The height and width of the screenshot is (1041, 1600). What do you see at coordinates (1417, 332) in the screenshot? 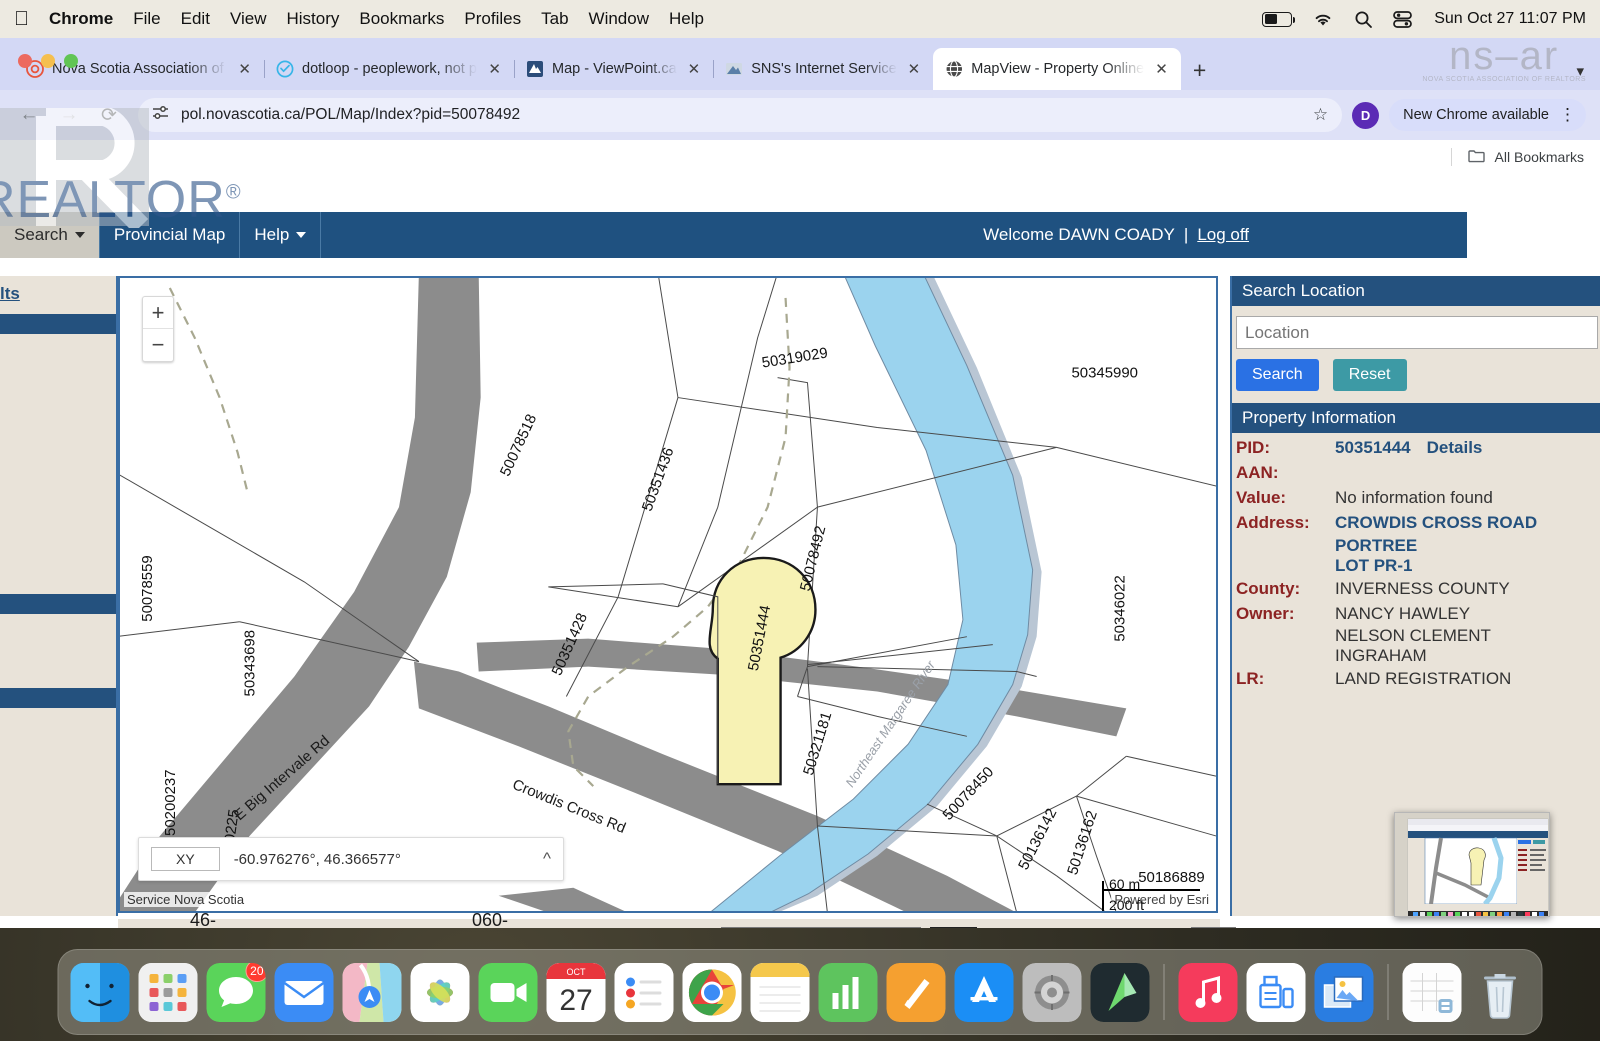
I see `location-search-input` at bounding box center [1417, 332].